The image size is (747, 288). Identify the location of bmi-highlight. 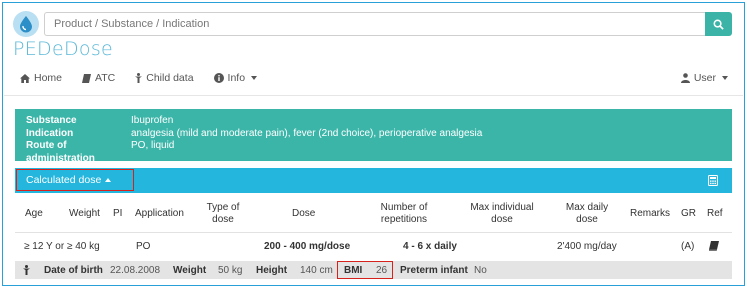
(365, 270).